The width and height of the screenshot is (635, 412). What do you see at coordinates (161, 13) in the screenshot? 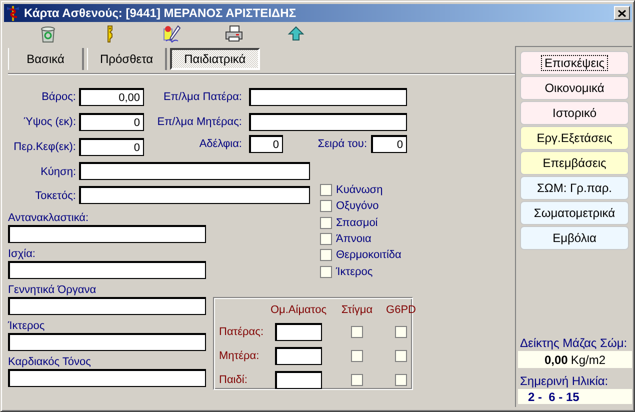
I see `window-title: Κάρτα Ασθενούς: [9441] ΜΕΡΑΝΟΣ ΑΡΙΣΤΕΙΔΗΣ` at bounding box center [161, 13].